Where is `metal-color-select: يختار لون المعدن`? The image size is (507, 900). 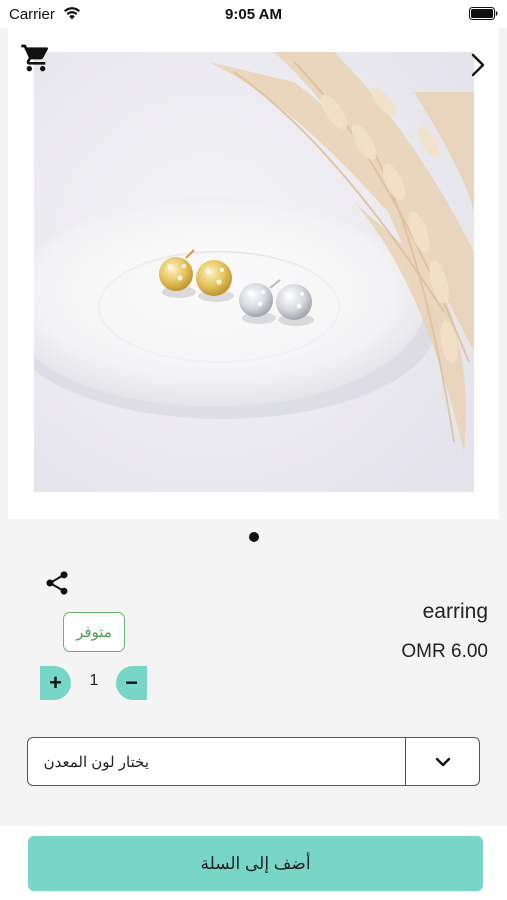 metal-color-select: يختار لون المعدن is located at coordinates (253, 761).